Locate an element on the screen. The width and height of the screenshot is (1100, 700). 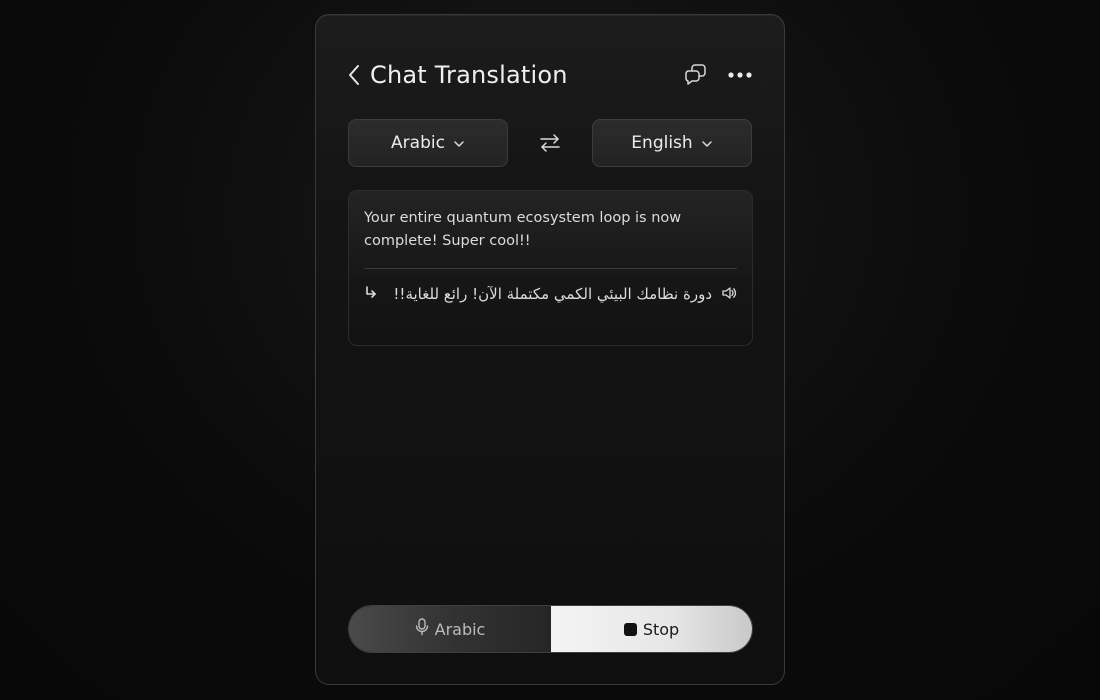
reply-arrow-icon is located at coordinates (371, 292).